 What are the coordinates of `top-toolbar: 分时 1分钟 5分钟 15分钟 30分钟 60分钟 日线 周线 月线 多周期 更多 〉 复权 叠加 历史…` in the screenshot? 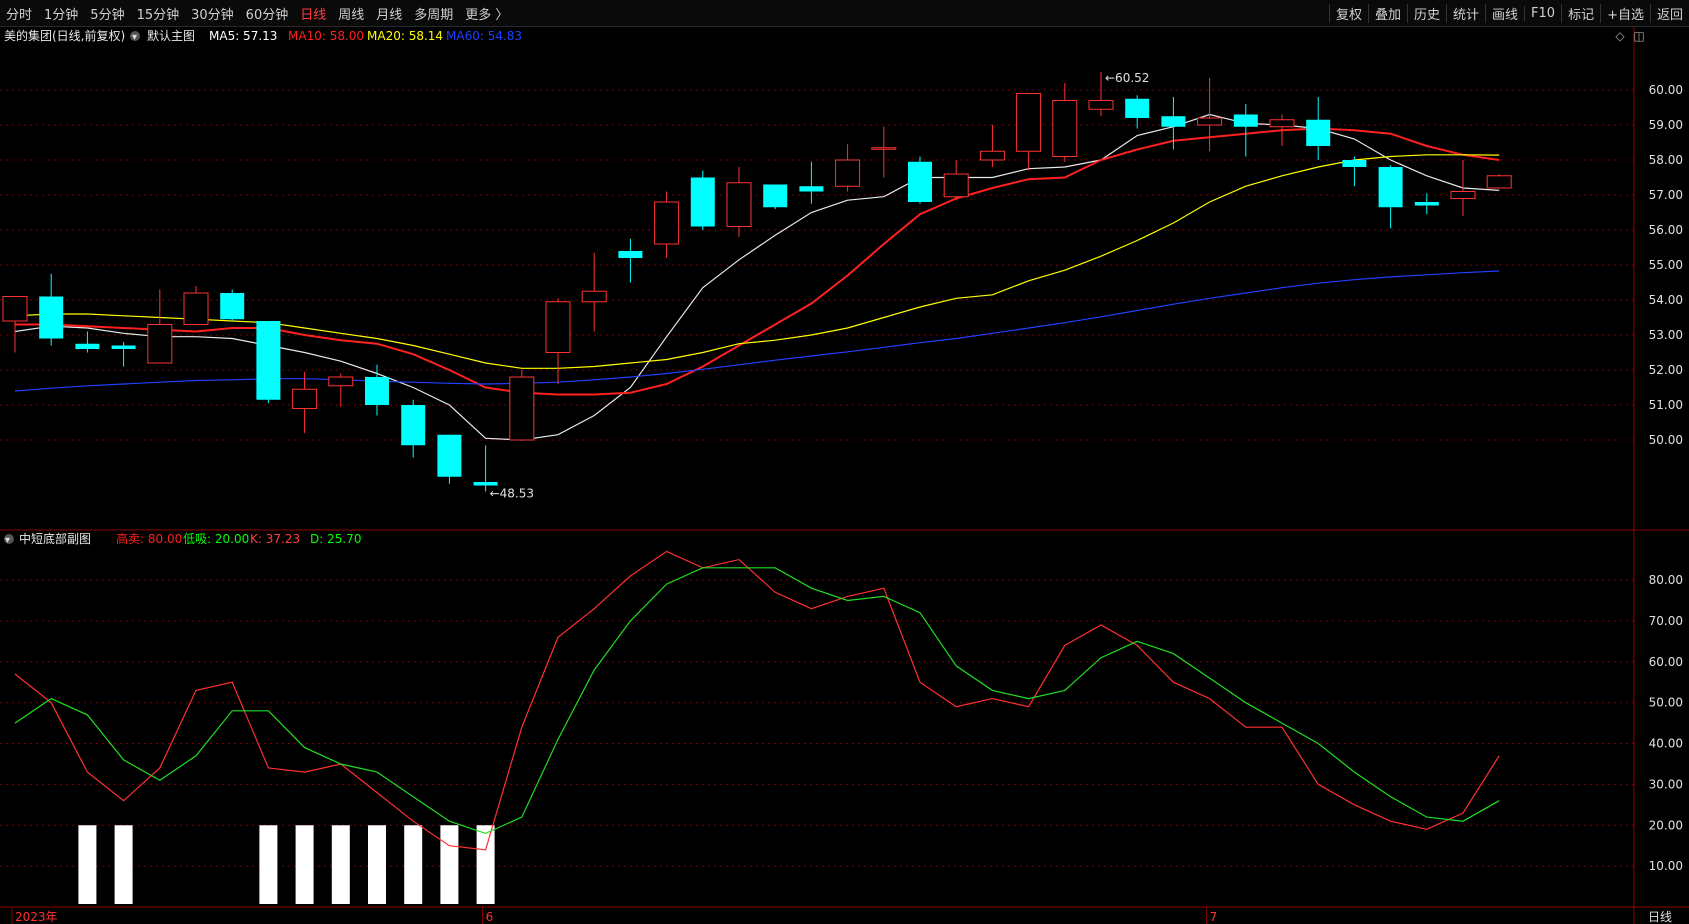 It's located at (844, 13).